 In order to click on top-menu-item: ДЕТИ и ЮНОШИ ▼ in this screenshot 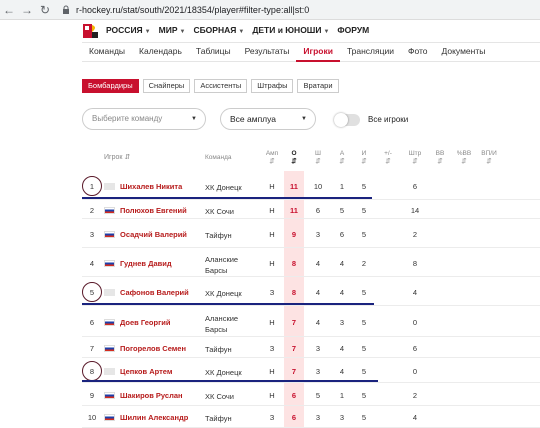, I will do `click(290, 30)`.